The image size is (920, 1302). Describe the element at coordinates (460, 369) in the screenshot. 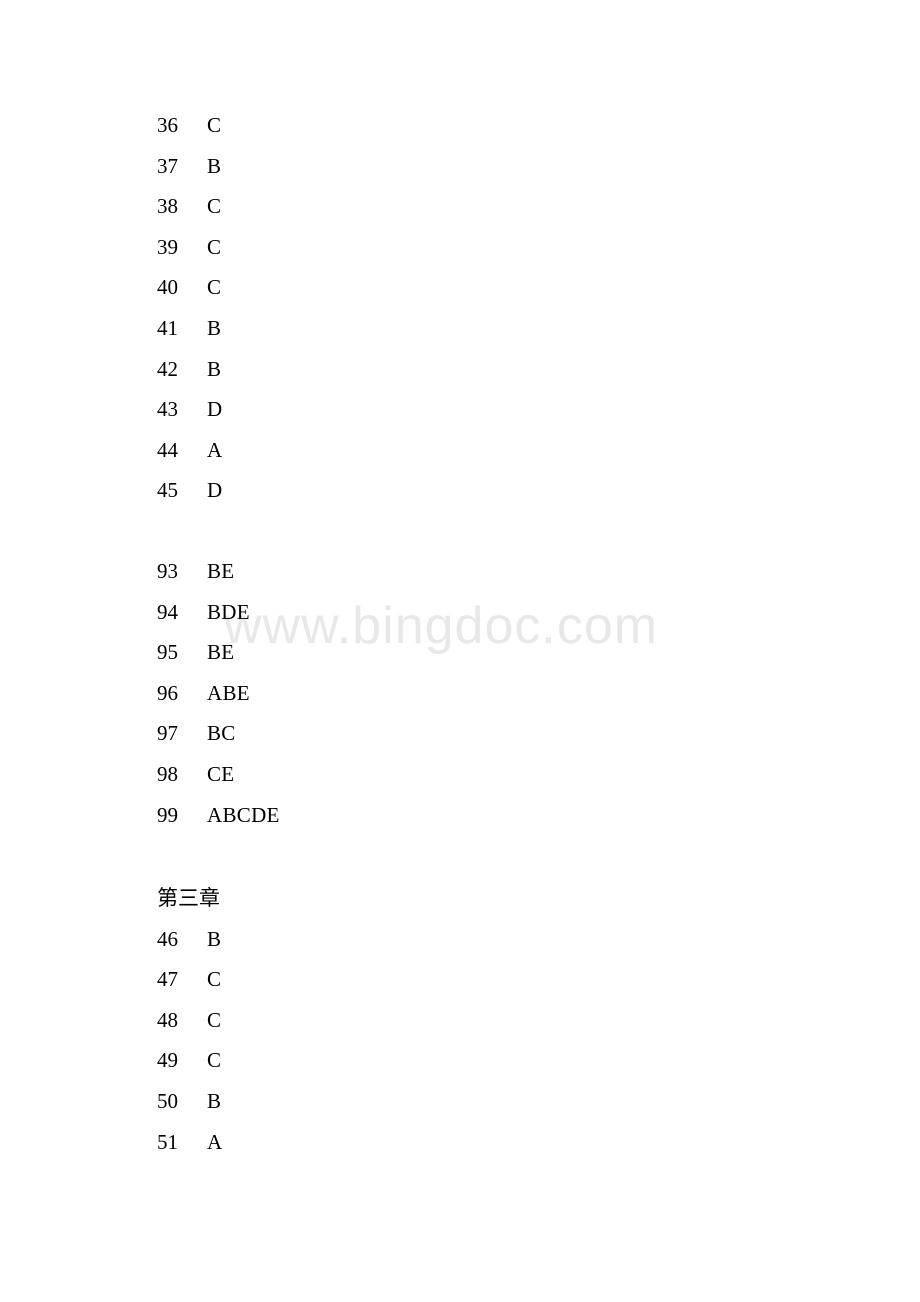

I see `answer-row: 42 B` at that location.